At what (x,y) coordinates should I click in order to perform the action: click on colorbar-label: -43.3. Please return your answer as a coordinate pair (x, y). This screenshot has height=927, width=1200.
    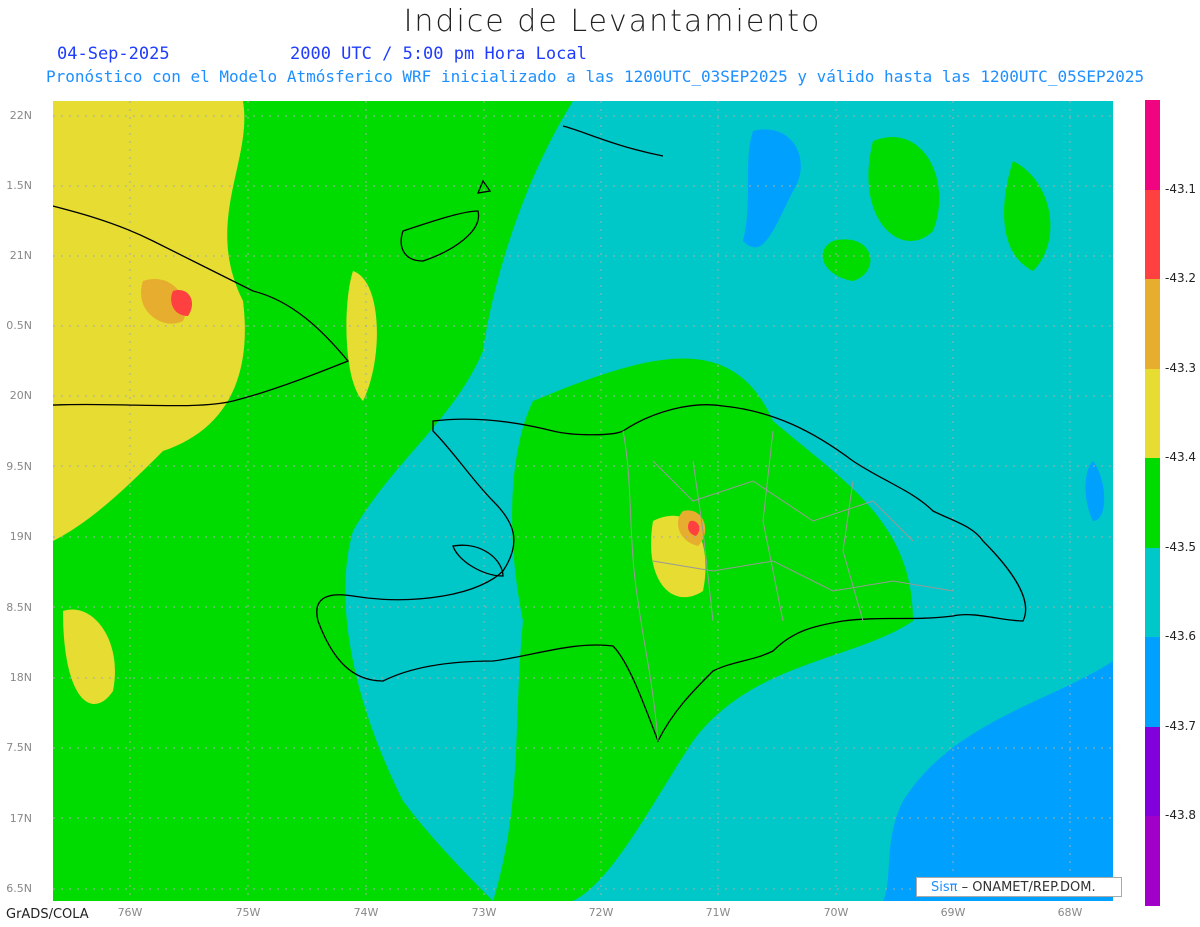
    Looking at the image, I should click on (1181, 367).